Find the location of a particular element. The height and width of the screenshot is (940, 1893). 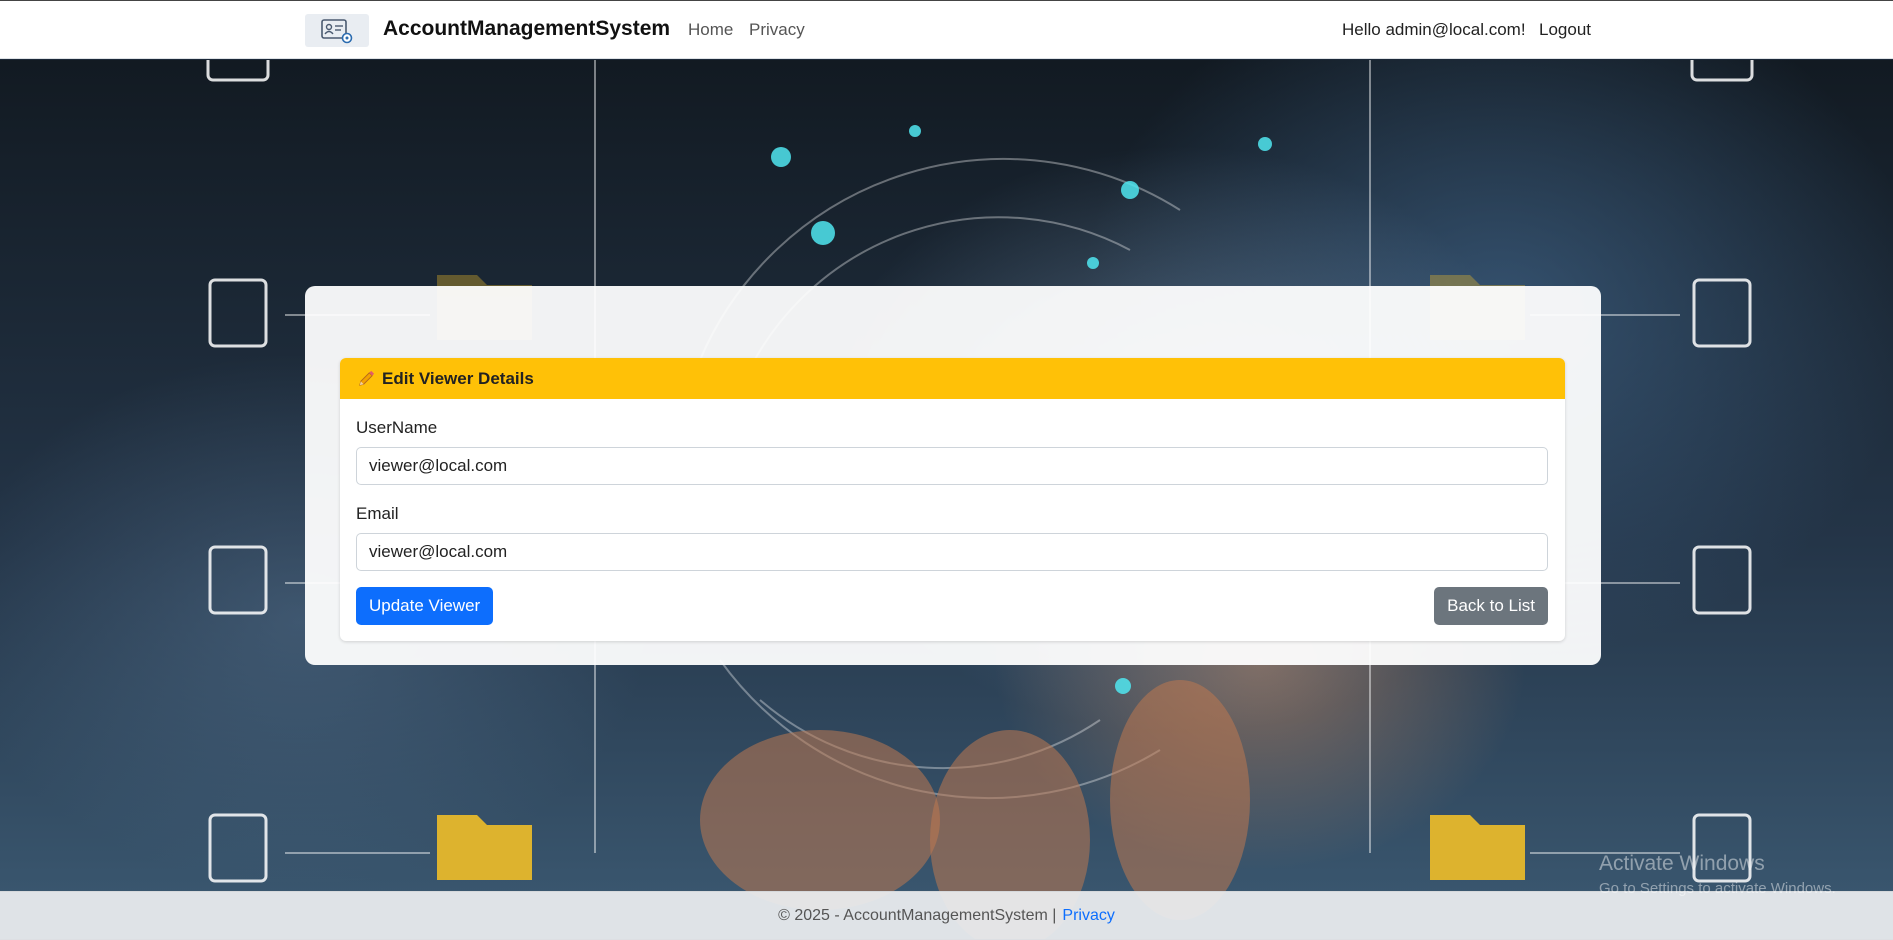

card-header: Edit Viewer Details is located at coordinates (952, 378).